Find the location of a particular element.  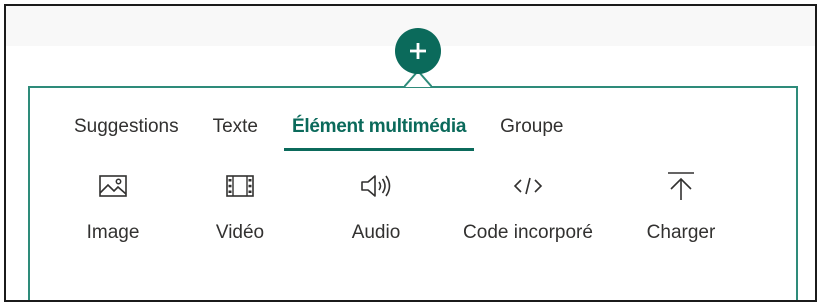

media-item-video: Vidéo is located at coordinates (240, 226).